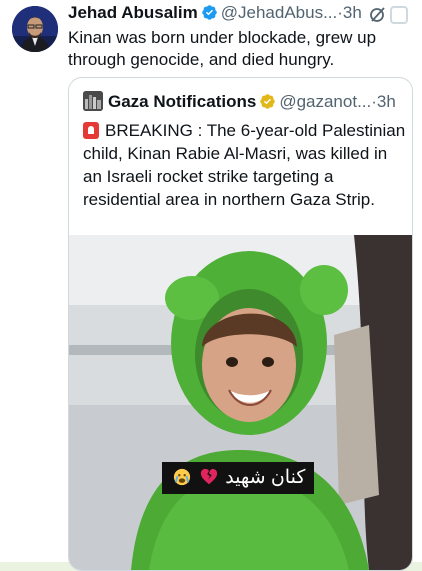 The height and width of the screenshot is (571, 422). I want to click on broken-heart-icon, so click(209, 476).